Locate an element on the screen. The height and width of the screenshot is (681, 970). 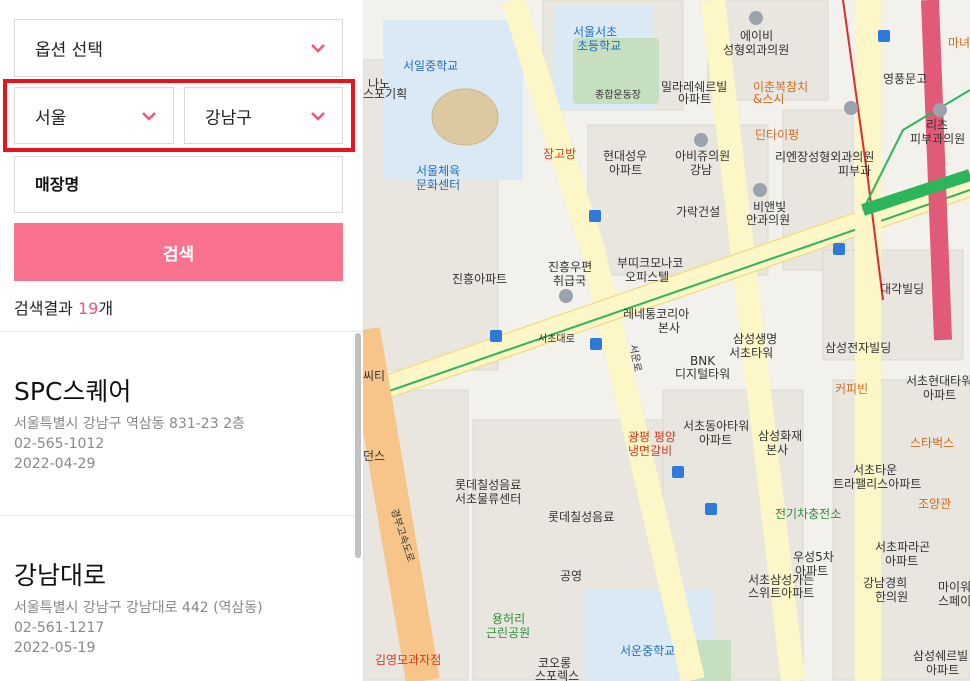
result-item-name: SPC스퀘어 is located at coordinates (73, 391).